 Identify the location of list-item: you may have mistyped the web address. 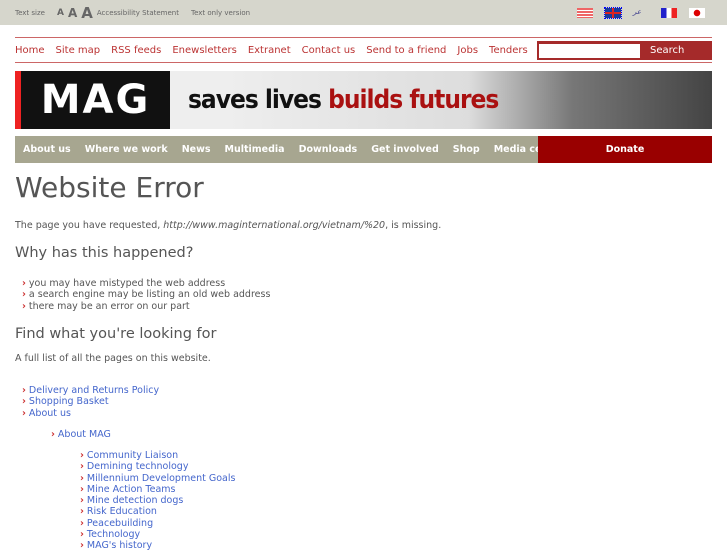
(146, 283).